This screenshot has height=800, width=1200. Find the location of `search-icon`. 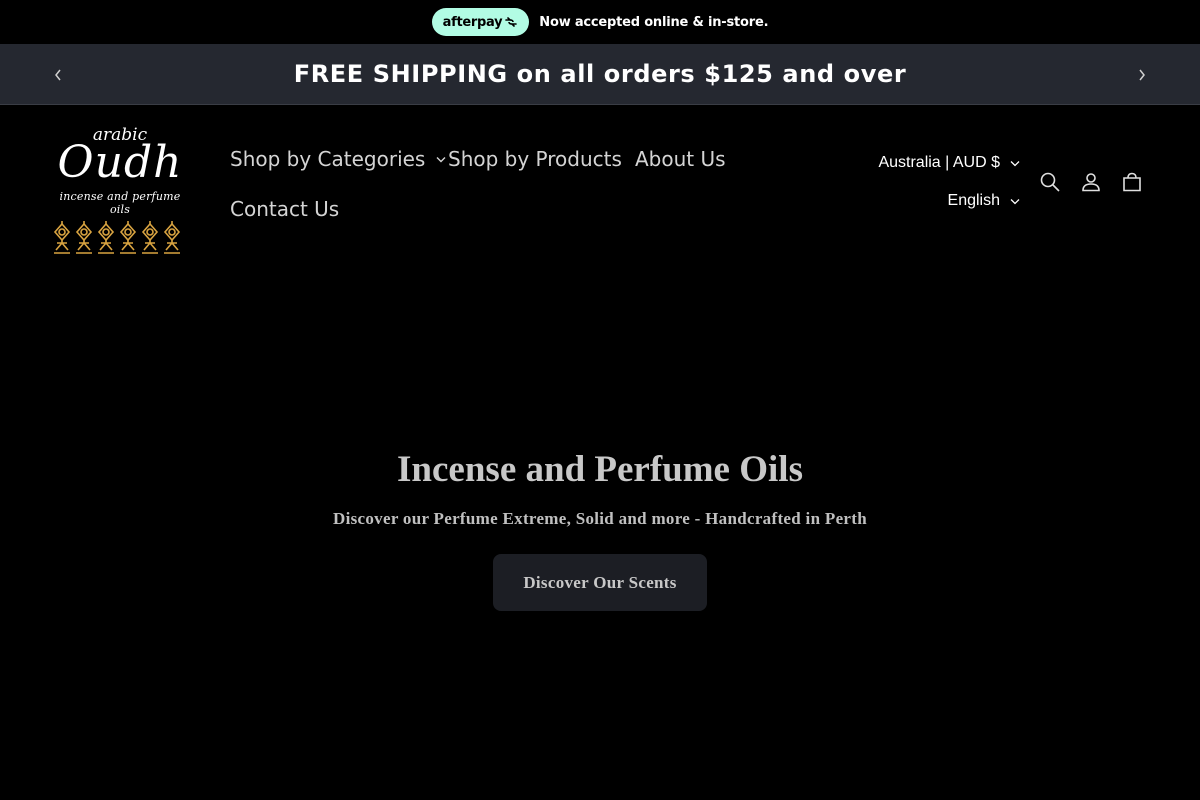

search-icon is located at coordinates (1050, 182).